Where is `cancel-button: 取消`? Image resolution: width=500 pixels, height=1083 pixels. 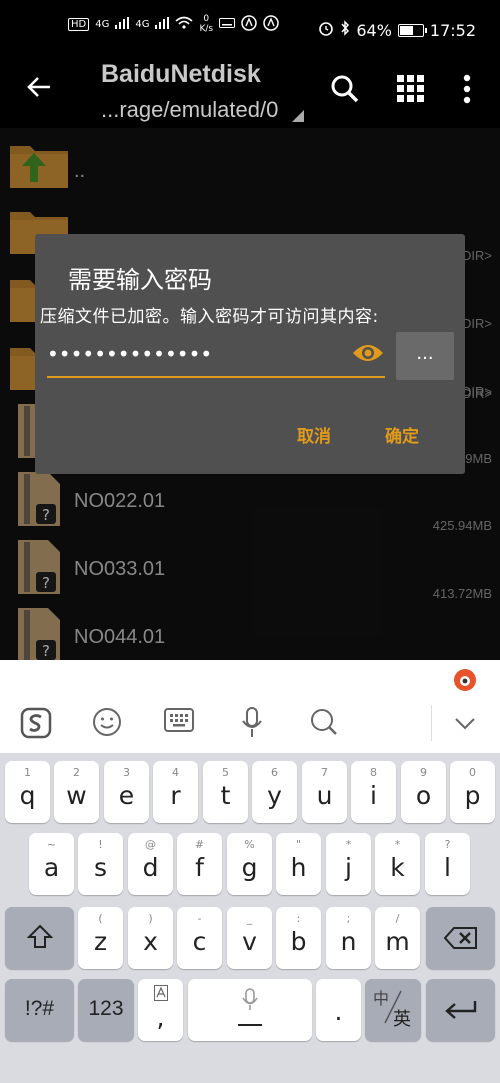 cancel-button: 取消 is located at coordinates (314, 434).